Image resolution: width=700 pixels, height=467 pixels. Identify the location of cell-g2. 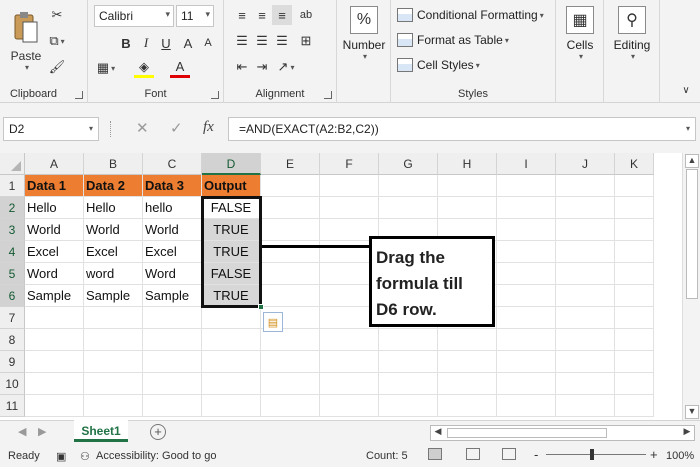
(408, 208).